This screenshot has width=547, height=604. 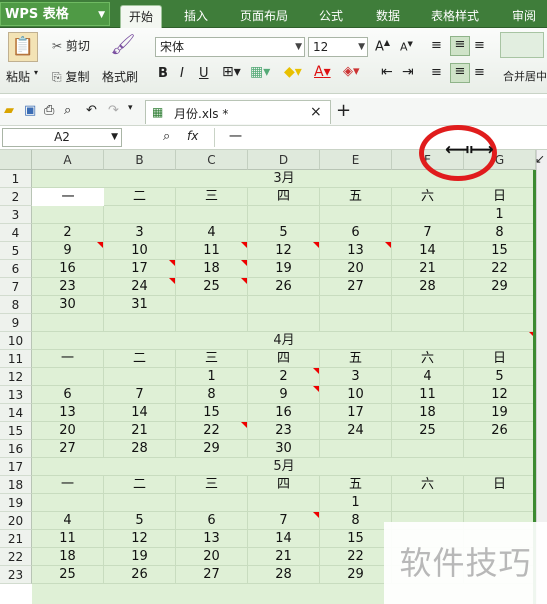 What do you see at coordinates (356, 575) in the screenshot?
I see `cell-e23: 29` at bounding box center [356, 575].